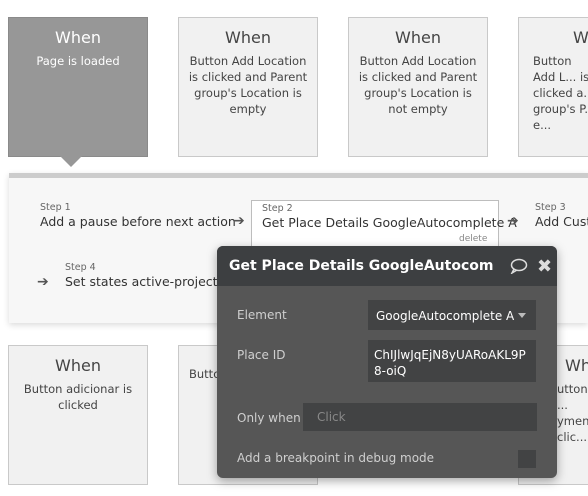  I want to click on element-label: Element, so click(262, 315).